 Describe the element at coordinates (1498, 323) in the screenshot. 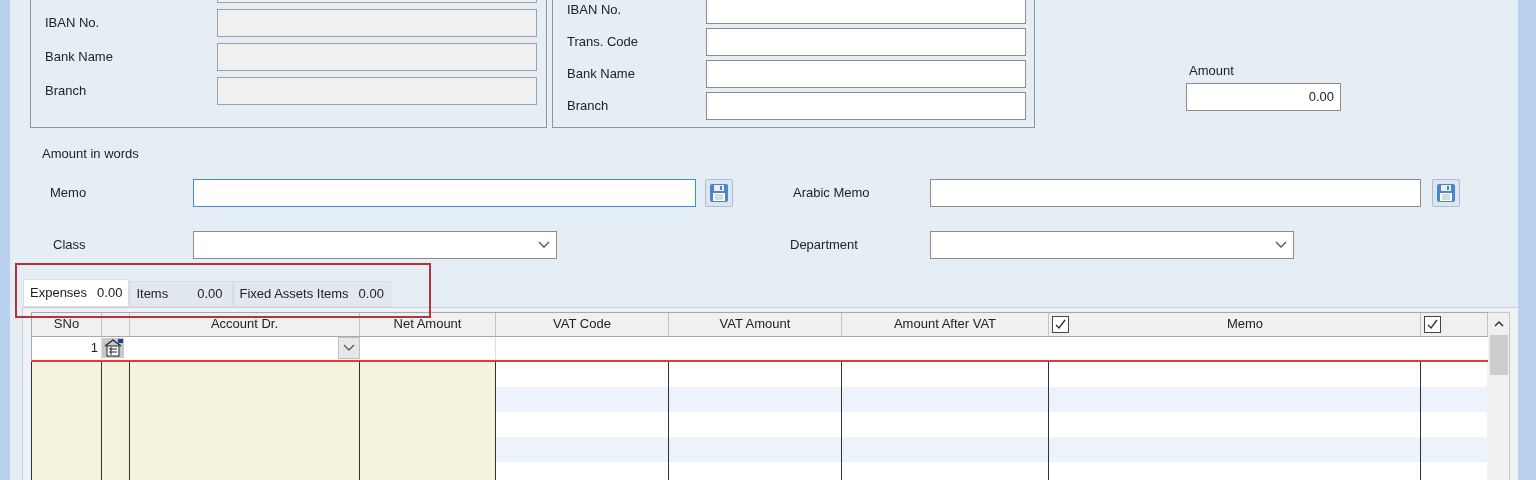

I see `scroll-up-icon` at that location.